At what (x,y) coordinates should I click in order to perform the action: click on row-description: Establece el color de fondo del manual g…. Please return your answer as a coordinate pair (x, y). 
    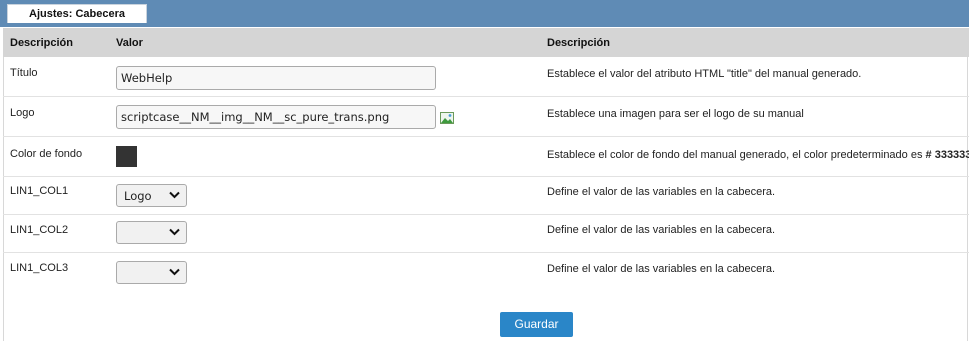
    Looking at the image, I should click on (758, 155).